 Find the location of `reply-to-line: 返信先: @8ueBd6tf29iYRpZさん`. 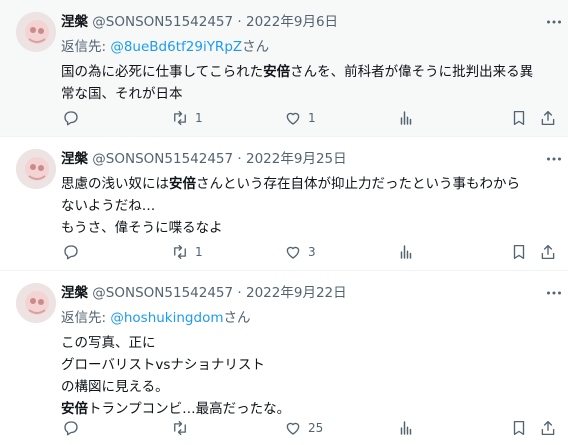

reply-to-line: 返信先: @8ueBd6tf29iYRpZさん is located at coordinates (308, 47).